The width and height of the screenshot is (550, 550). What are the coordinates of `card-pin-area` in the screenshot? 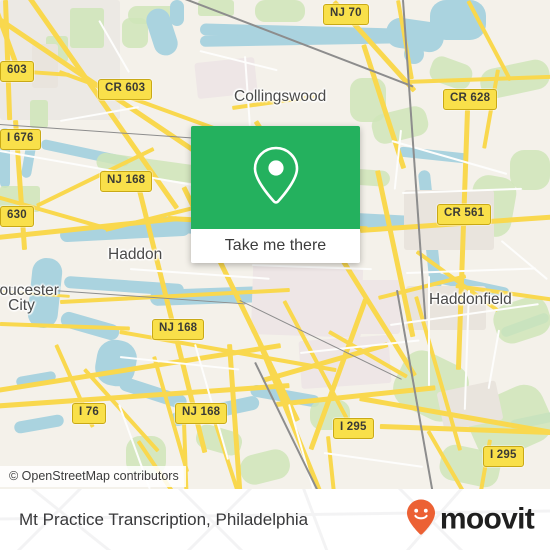 It's located at (275, 177).